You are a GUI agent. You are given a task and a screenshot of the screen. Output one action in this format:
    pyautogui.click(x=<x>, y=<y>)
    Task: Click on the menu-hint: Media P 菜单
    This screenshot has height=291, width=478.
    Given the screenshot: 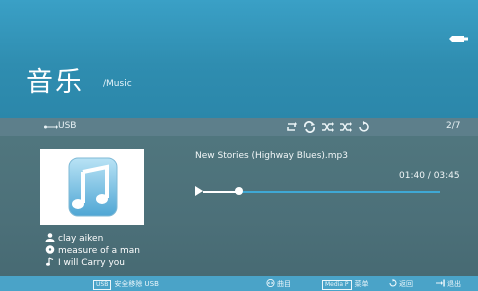 What is the action you would take?
    pyautogui.click(x=345, y=284)
    